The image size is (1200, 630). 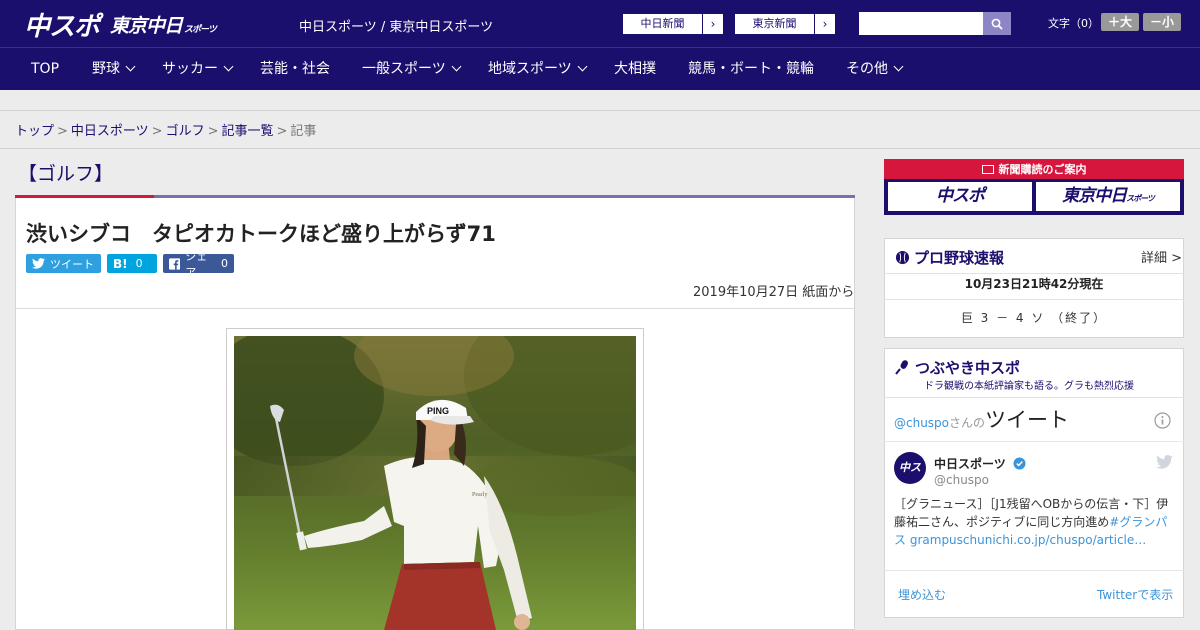 I want to click on tokyo-chunichi-logo: 東京中日 スポーツ, so click(x=163, y=24).